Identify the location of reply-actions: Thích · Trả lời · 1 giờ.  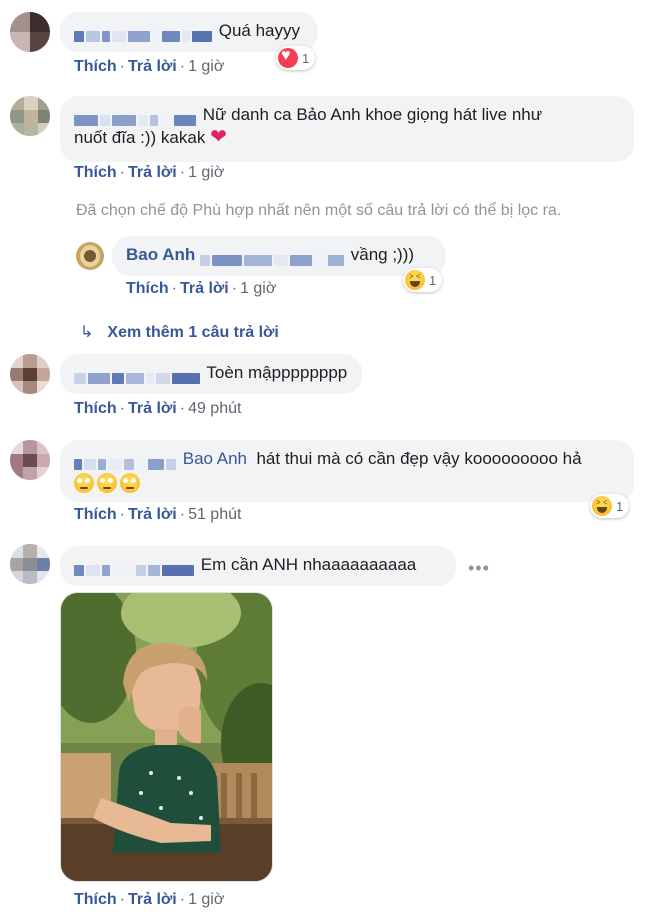
(201, 288).